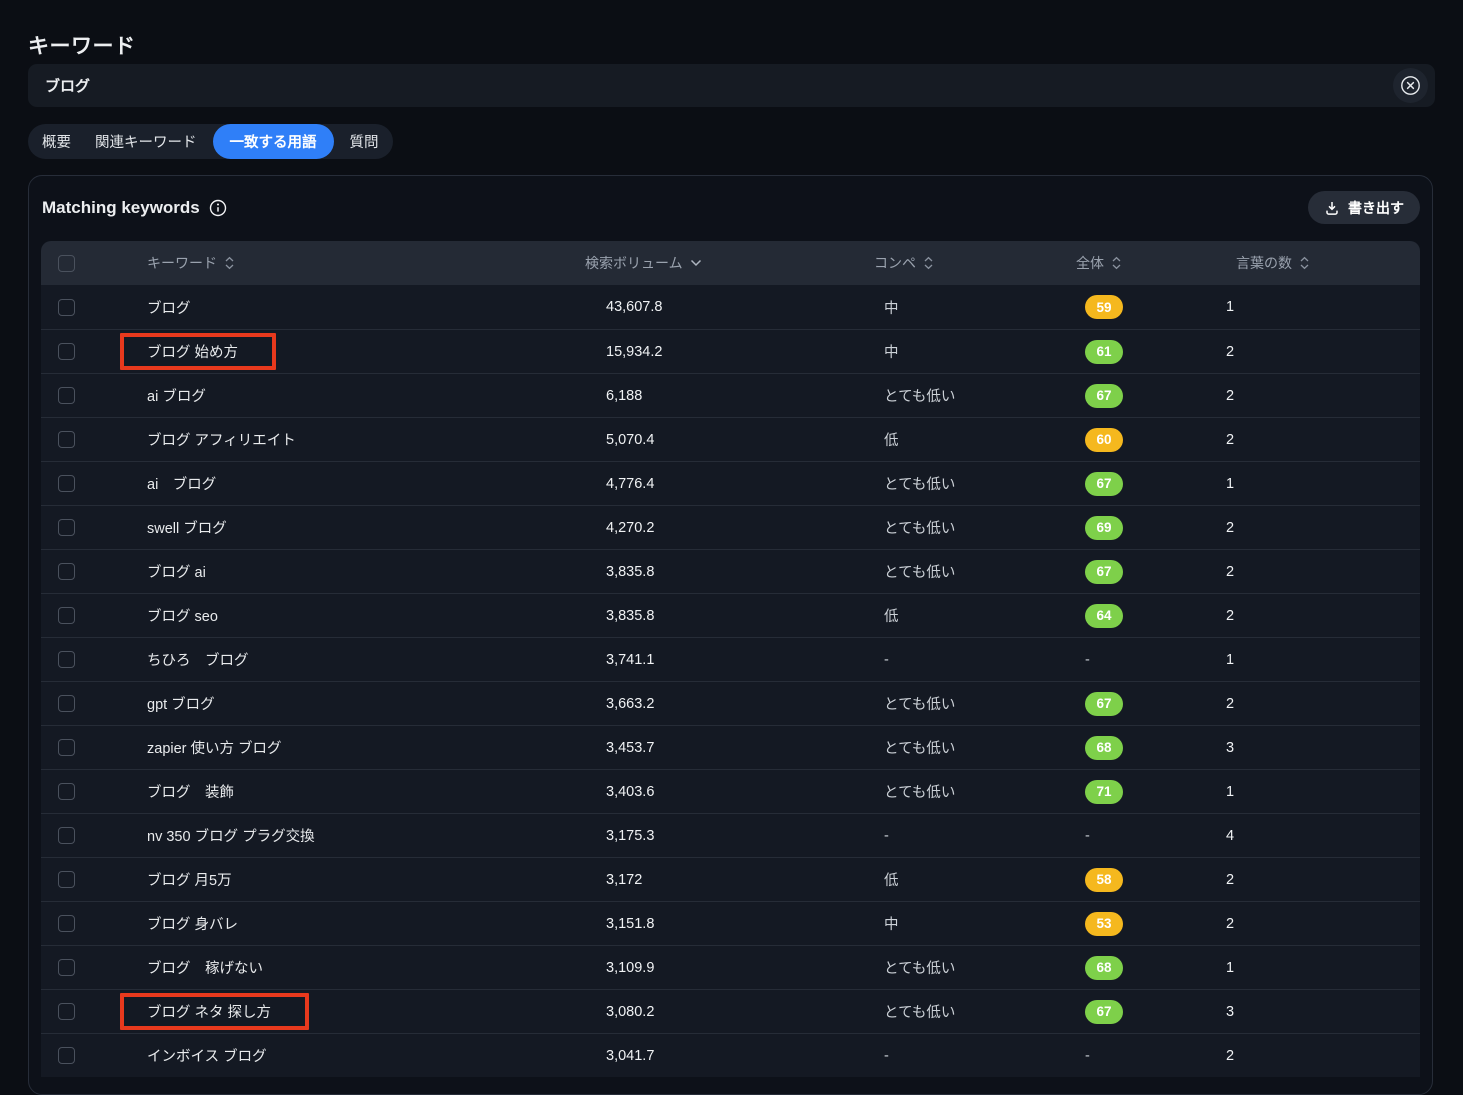 Image resolution: width=1463 pixels, height=1095 pixels. Describe the element at coordinates (730, 615) in the screenshot. I see `table-row: ブログ seo 3,835.8 低 64 2` at that location.